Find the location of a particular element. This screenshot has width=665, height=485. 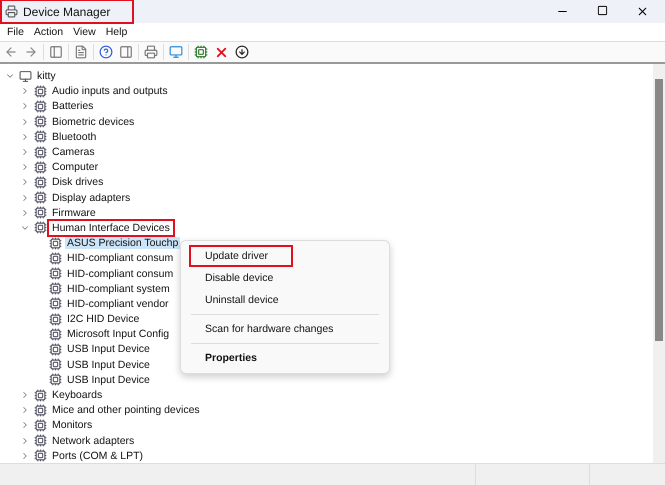

tree-item: Keyboards is located at coordinates (77, 395).